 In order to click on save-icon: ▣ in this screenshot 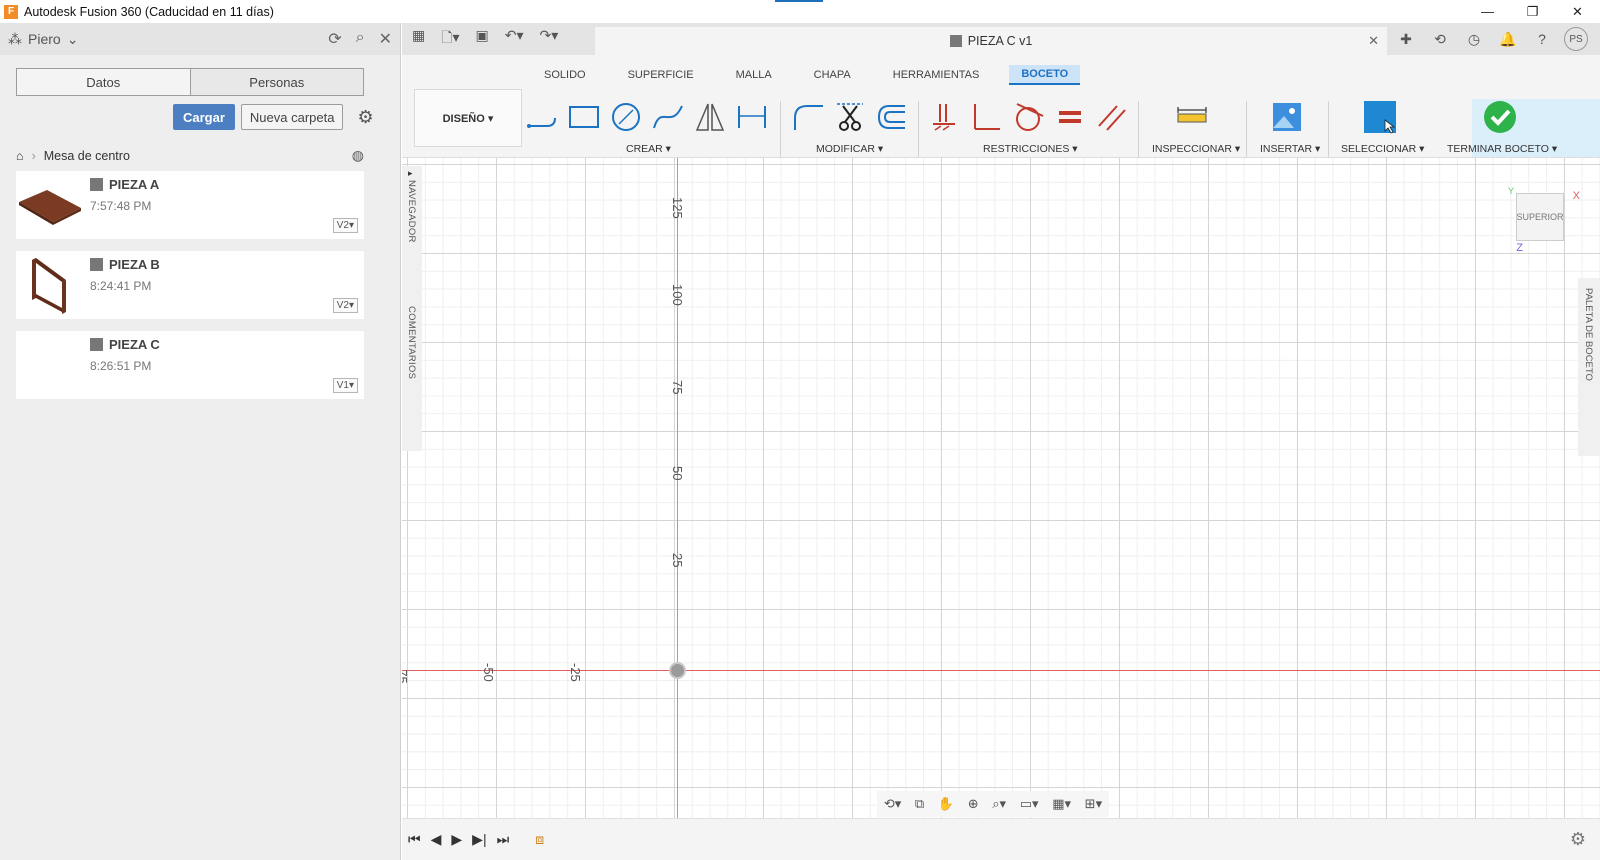, I will do `click(482, 39)`.